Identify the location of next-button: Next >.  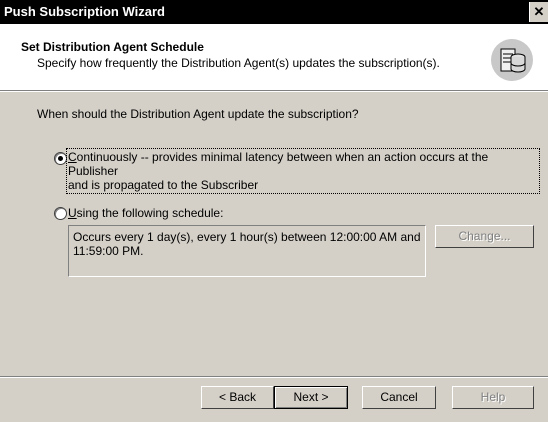
(311, 397).